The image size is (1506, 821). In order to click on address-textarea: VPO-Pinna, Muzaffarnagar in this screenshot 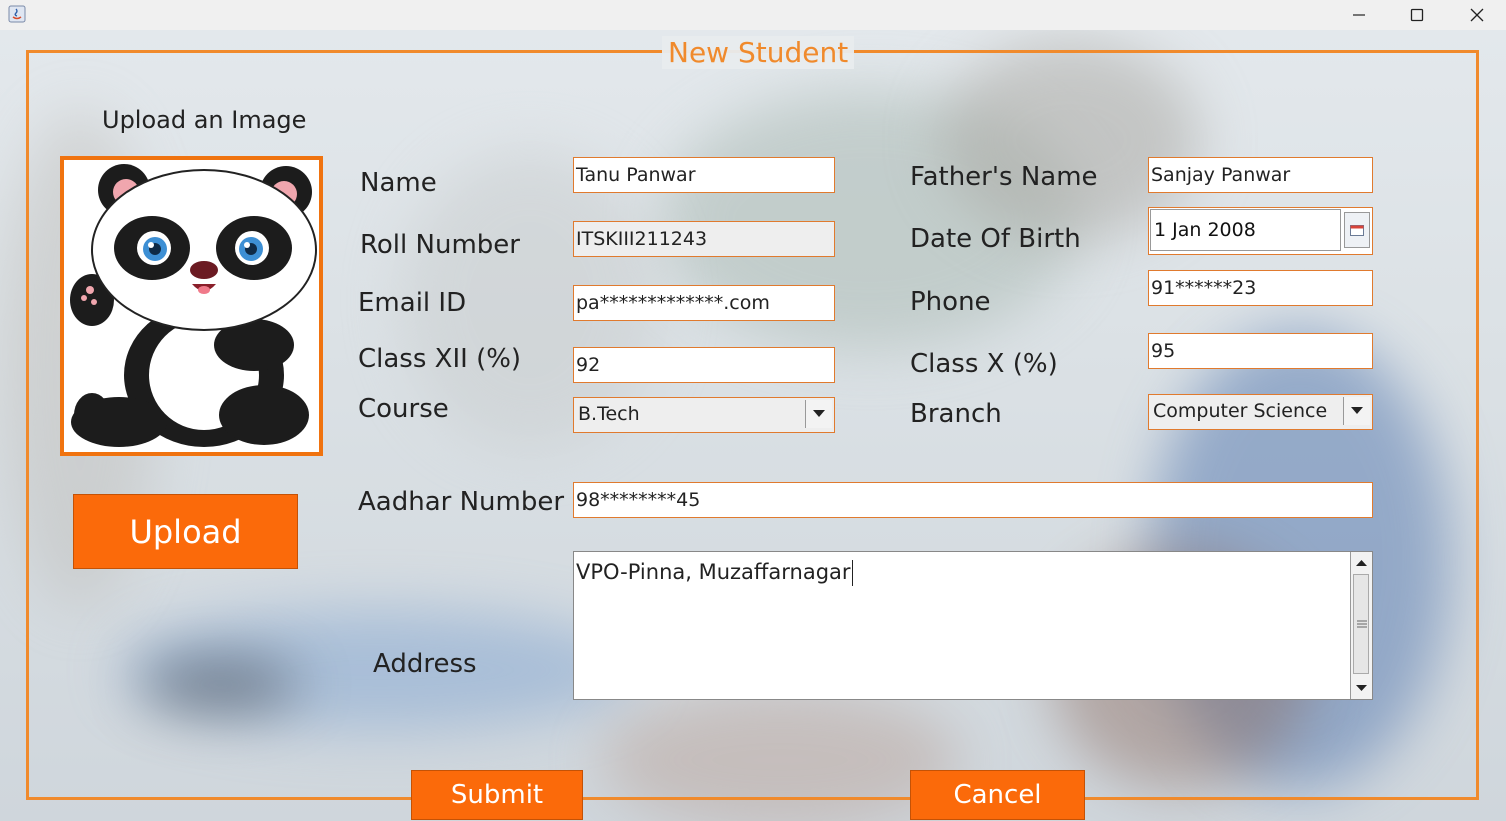, I will do `click(973, 625)`.